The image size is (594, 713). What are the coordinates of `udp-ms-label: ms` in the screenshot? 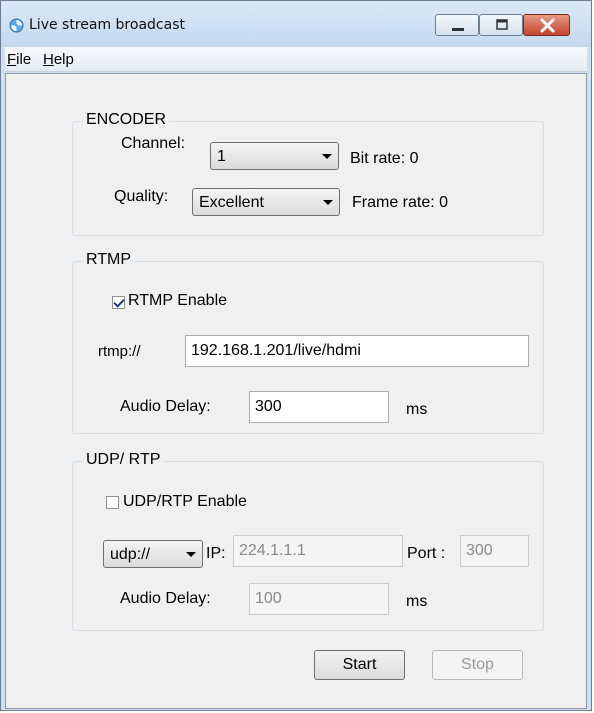 It's located at (417, 601).